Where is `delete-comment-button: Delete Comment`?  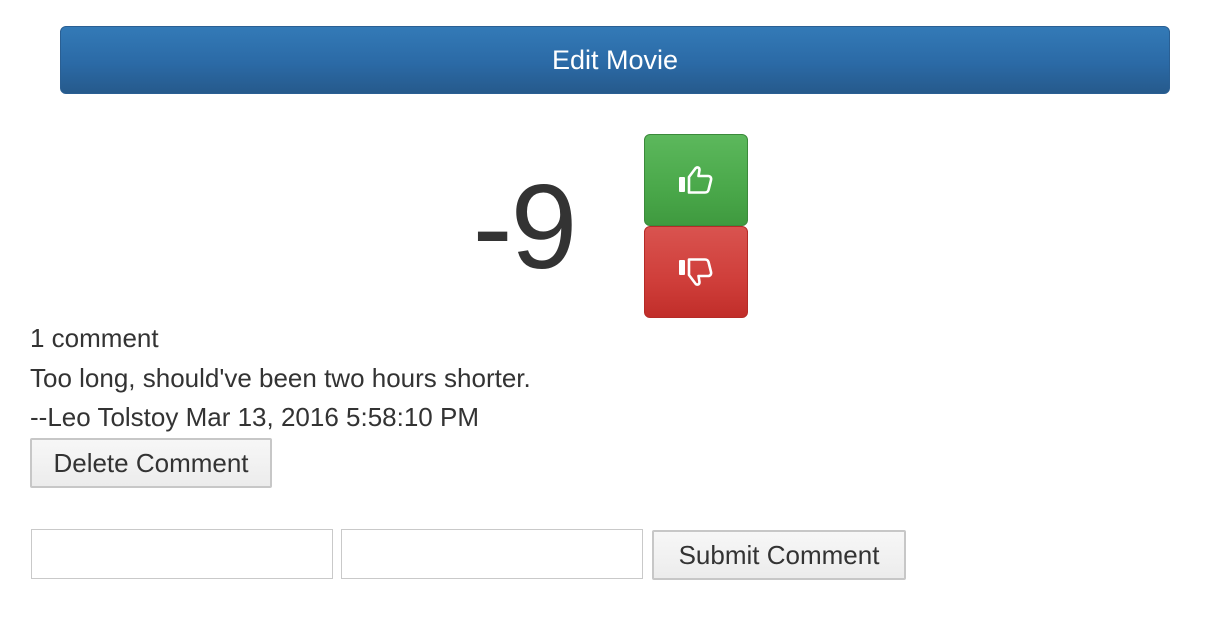
delete-comment-button: Delete Comment is located at coordinates (151, 463).